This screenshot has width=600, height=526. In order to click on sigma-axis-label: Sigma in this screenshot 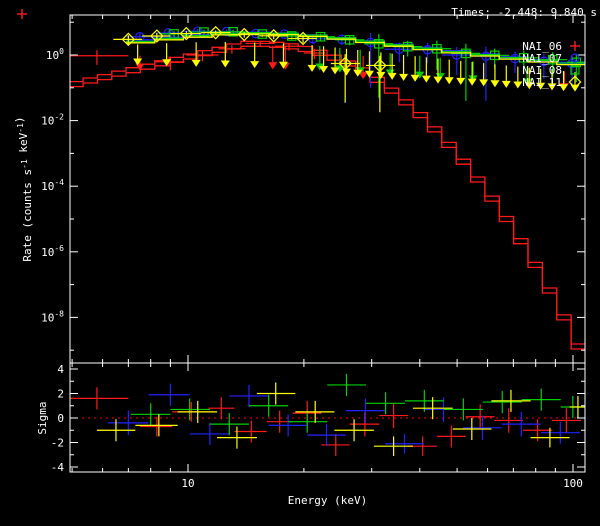, I will do `click(42, 417)`.